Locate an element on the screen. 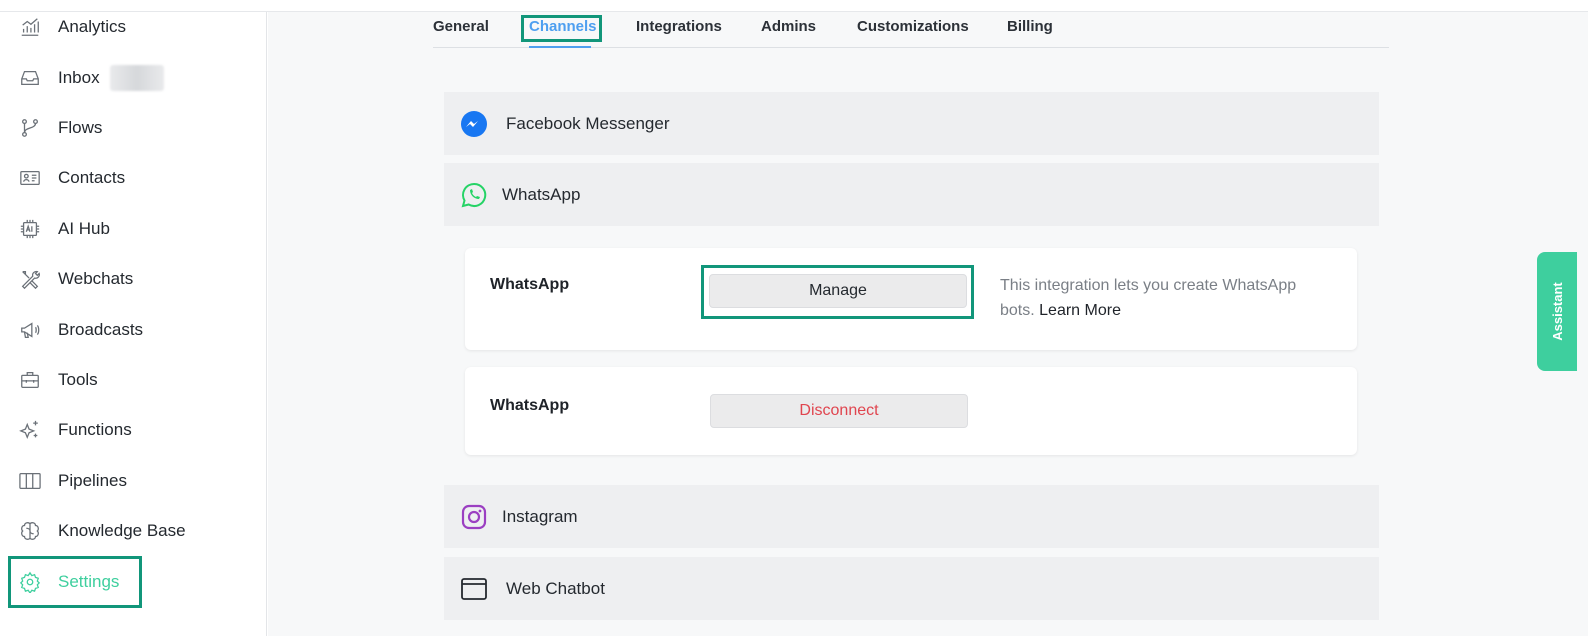 Image resolution: width=1588 pixels, height=636 pixels. sparkles-icon is located at coordinates (30, 430).